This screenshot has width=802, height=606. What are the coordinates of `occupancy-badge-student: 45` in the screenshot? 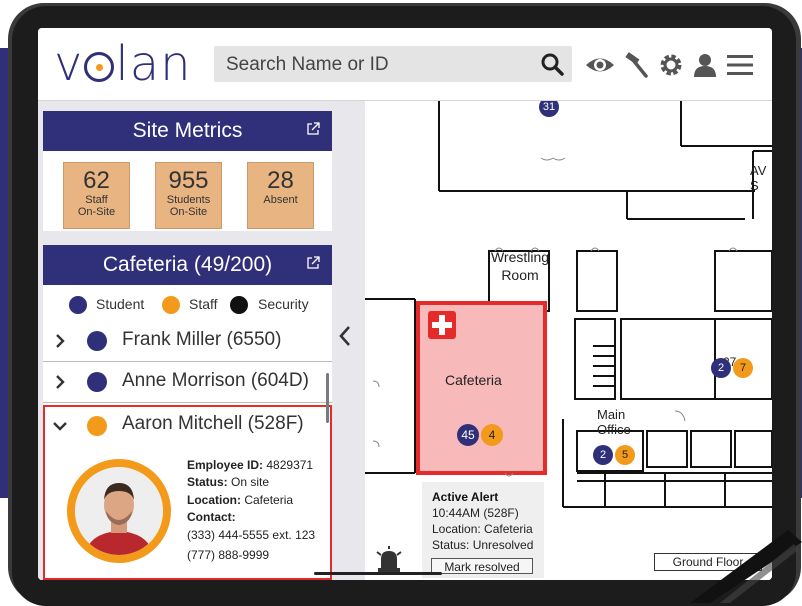 It's located at (468, 435).